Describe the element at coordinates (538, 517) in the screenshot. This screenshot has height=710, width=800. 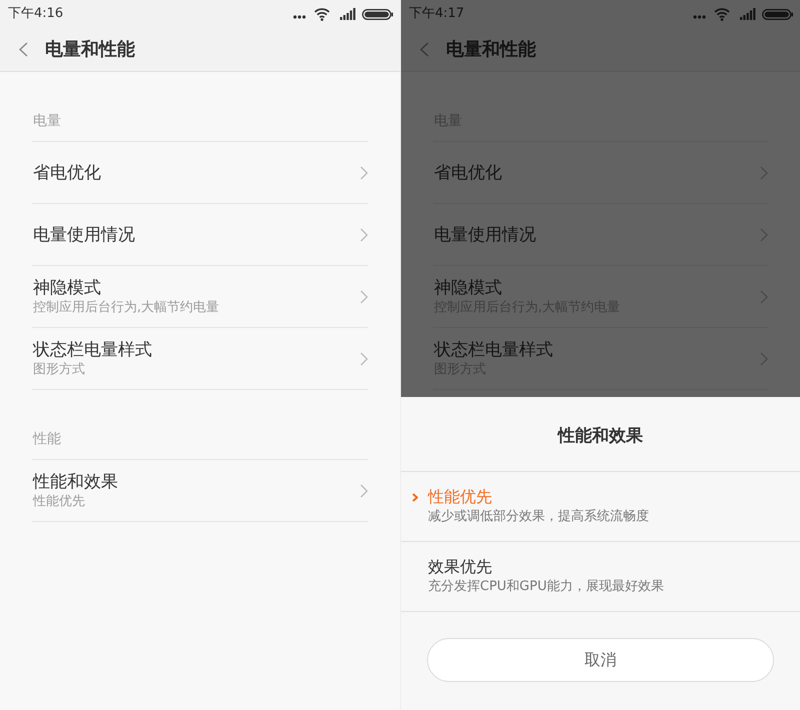
I see `option-subtitle: 减少或调低部分效果，提高系统流畅度` at that location.